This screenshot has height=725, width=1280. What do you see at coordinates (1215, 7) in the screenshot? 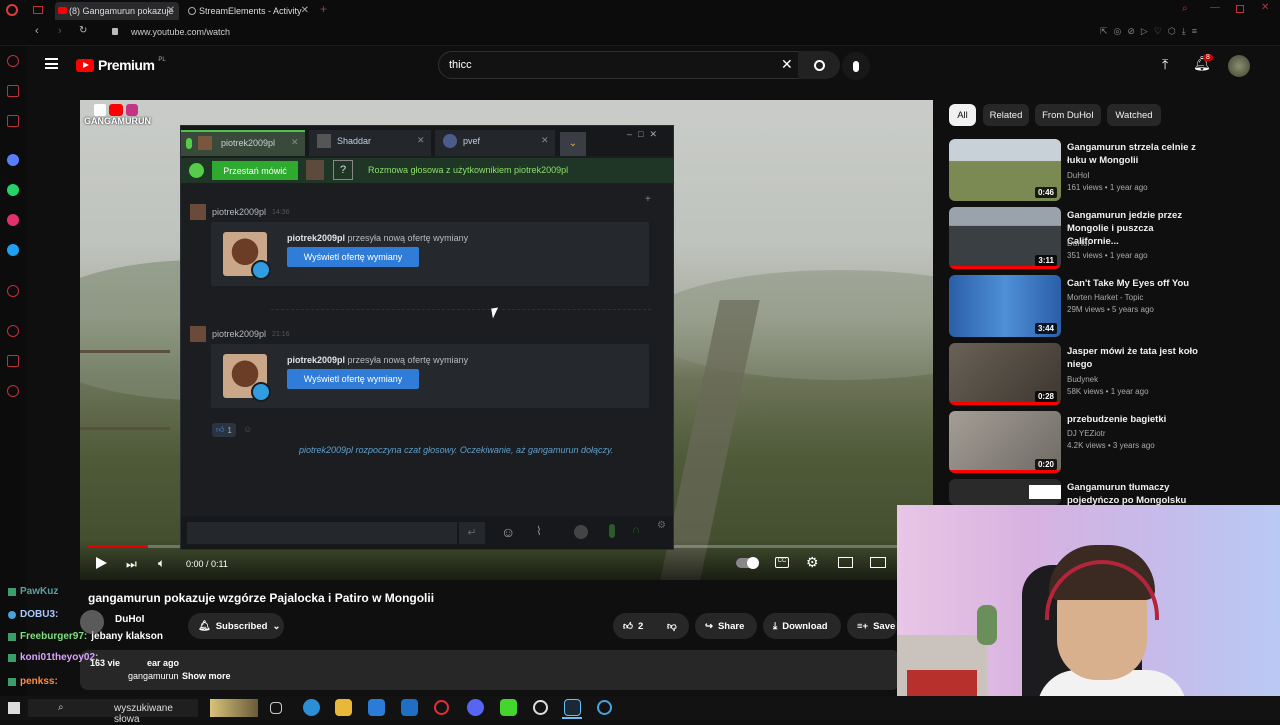
I see `minimize-icon: —` at bounding box center [1215, 7].